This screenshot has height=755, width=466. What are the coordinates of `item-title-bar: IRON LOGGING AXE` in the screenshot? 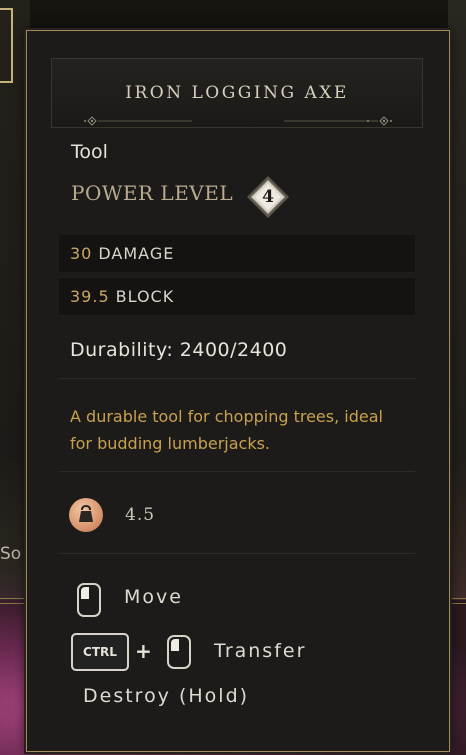 It's located at (237, 93).